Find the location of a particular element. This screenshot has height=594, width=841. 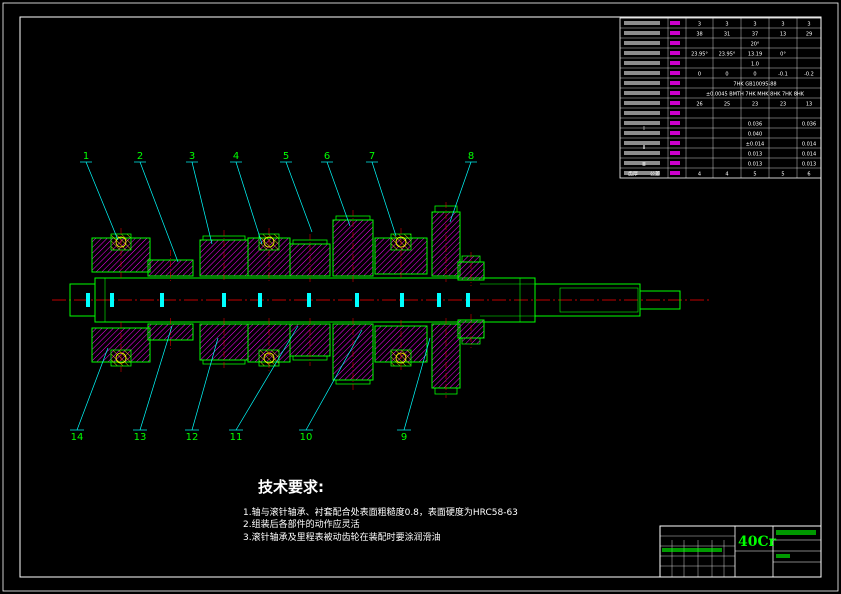

tech-req-item-1: 1.轴与滚针轴承、衬套配合处表面粗糙度0.8，表面硬度为HRC58-63 is located at coordinates (380, 512).